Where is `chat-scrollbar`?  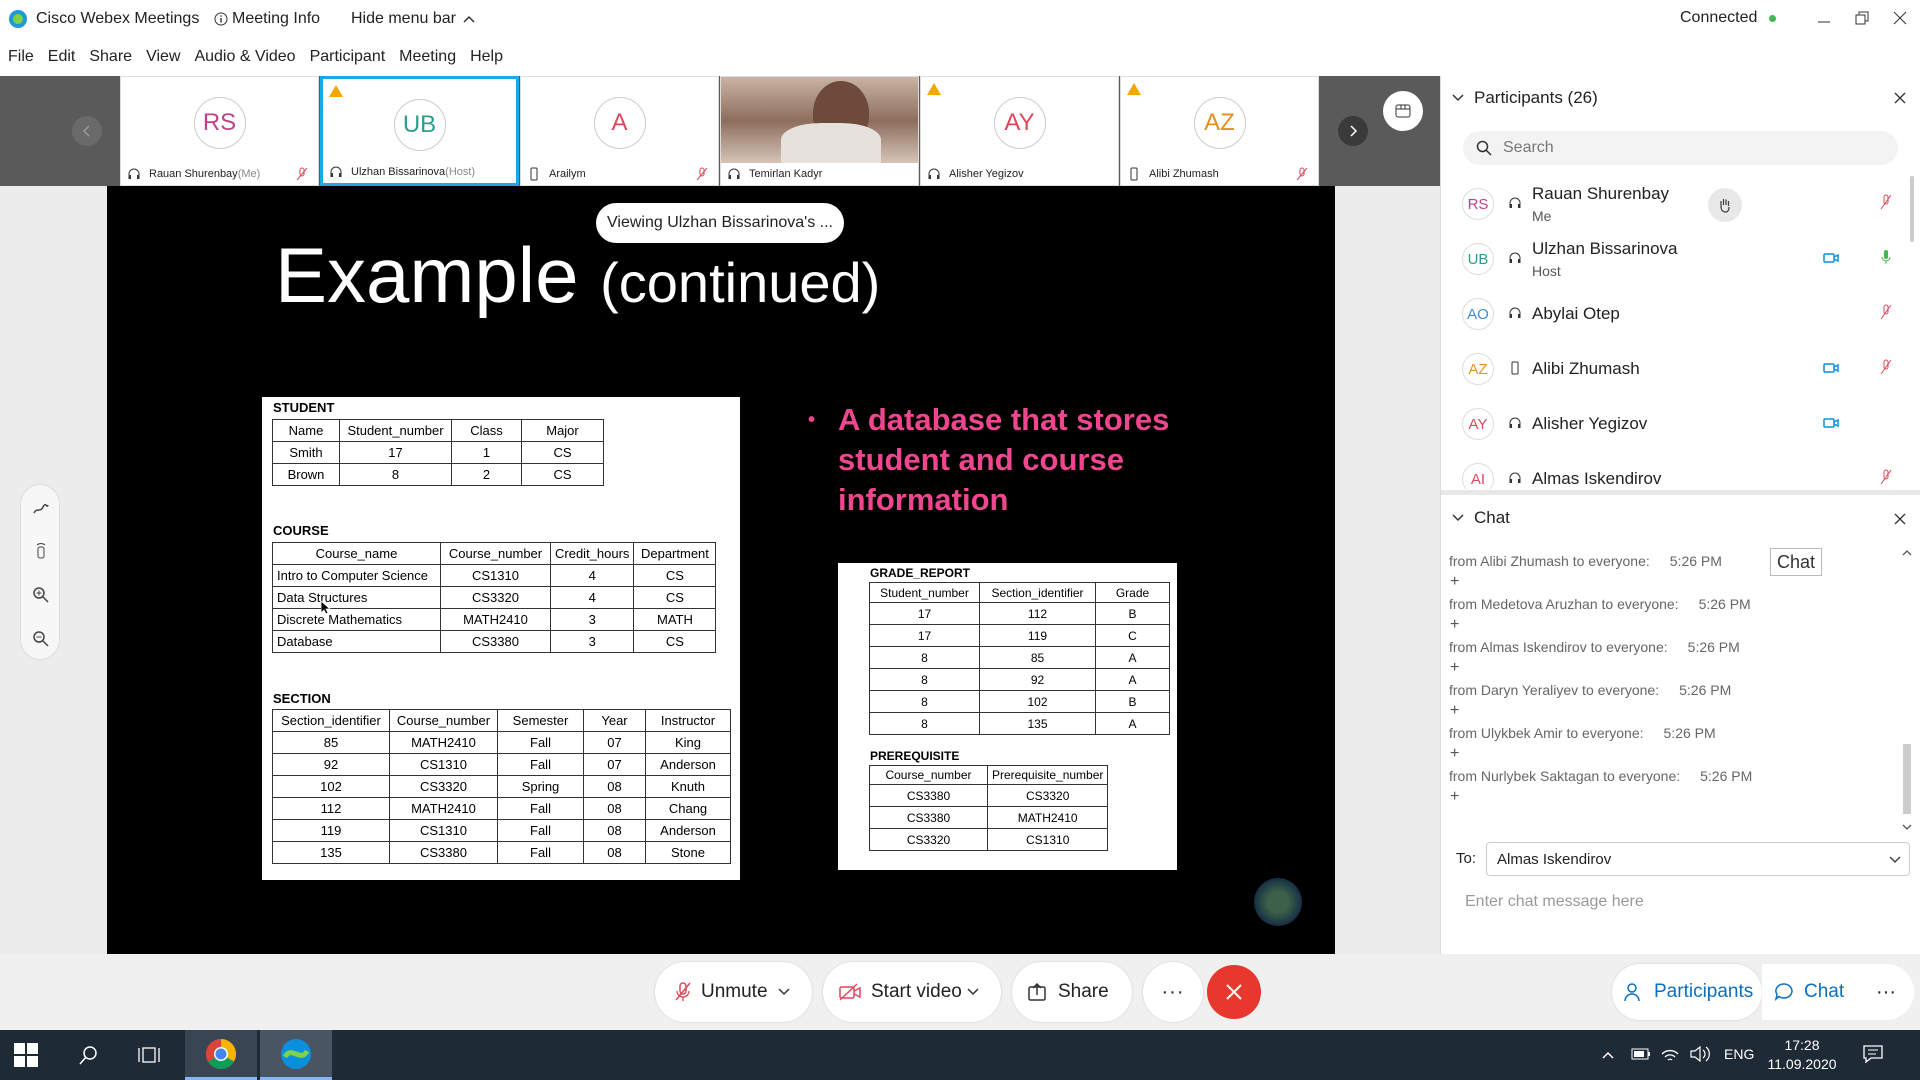
chat-scrollbar is located at coordinates (1907, 693).